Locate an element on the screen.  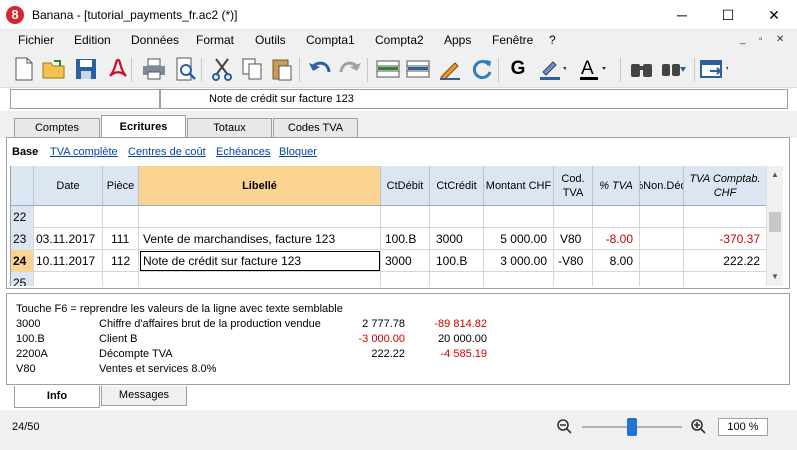
minimize-button: ─ is located at coordinates (682, 15).